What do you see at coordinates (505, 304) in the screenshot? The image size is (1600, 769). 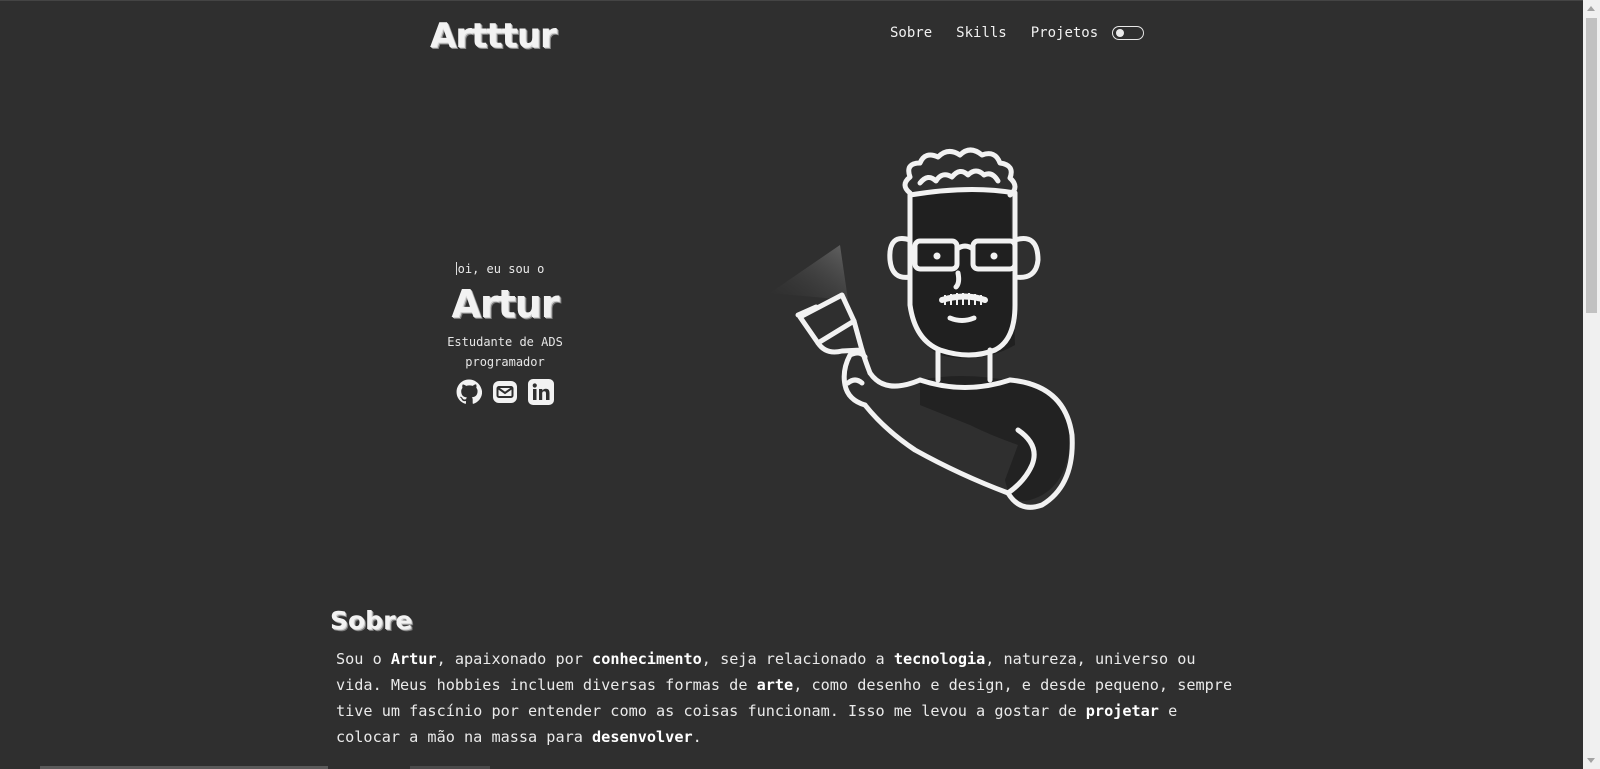 I see `hero-name: Artur` at bounding box center [505, 304].